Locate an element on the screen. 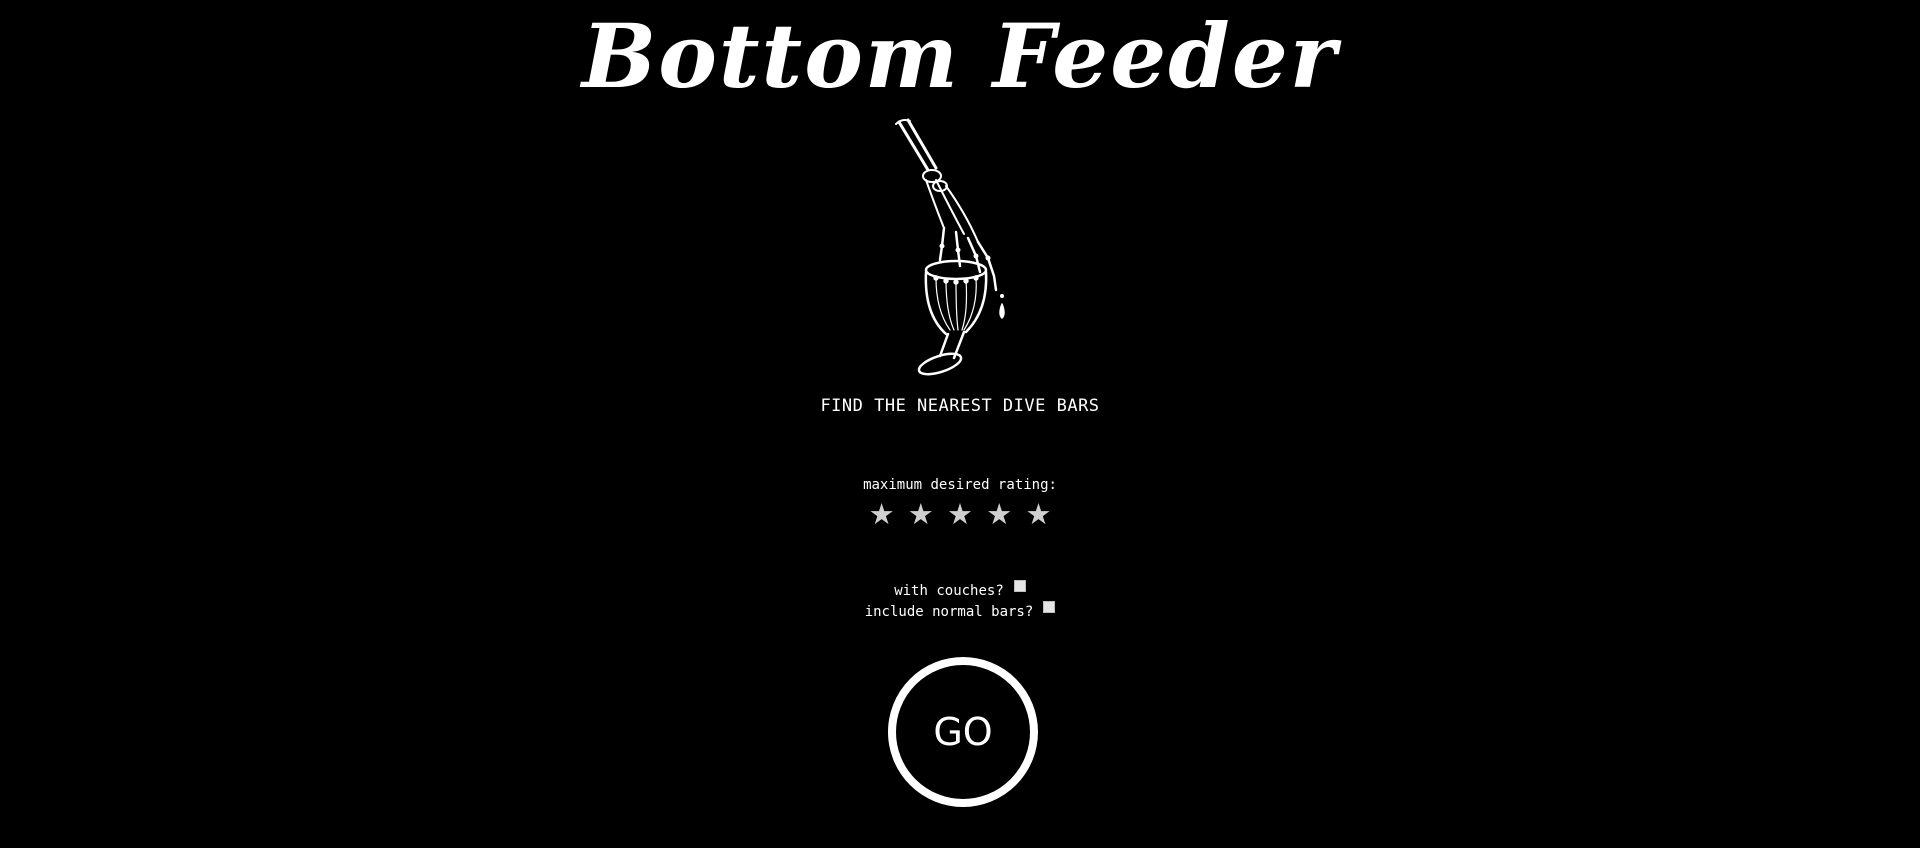  app-title: Bottom Feeder is located at coordinates (960, 56).